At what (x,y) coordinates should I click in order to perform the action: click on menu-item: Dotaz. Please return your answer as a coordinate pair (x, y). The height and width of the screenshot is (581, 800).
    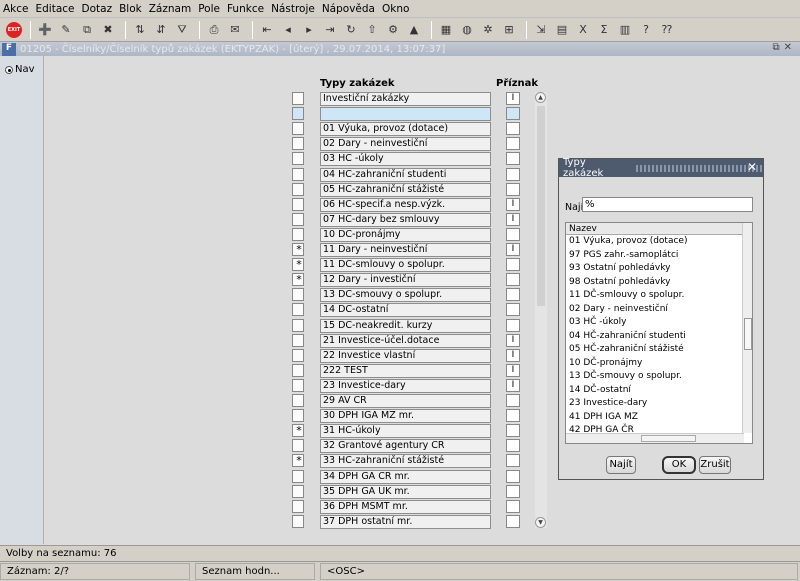
    Looking at the image, I should click on (97, 9).